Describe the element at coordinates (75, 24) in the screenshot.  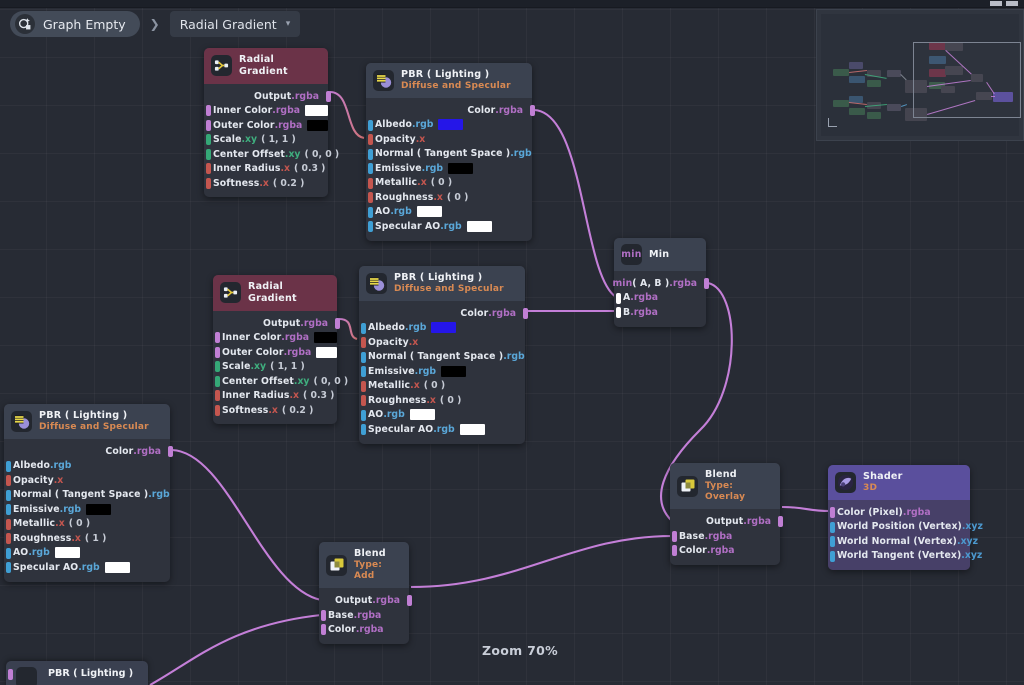
I see `breadcrumb-item-graph: Graph Empty` at that location.